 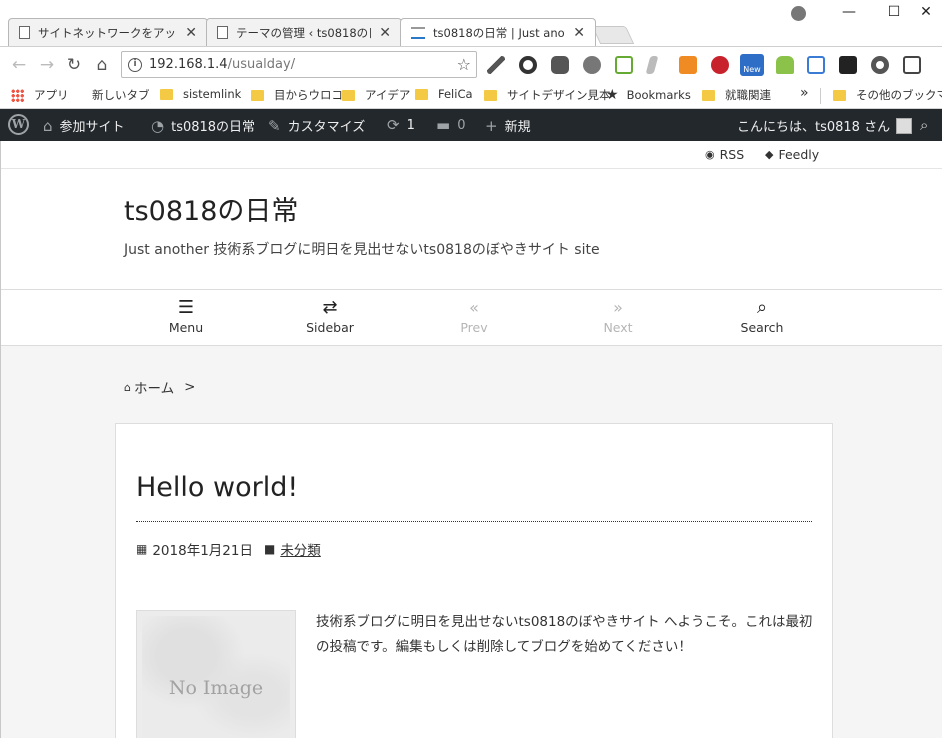 I want to click on brush-icon: ✎, so click(x=274, y=125).